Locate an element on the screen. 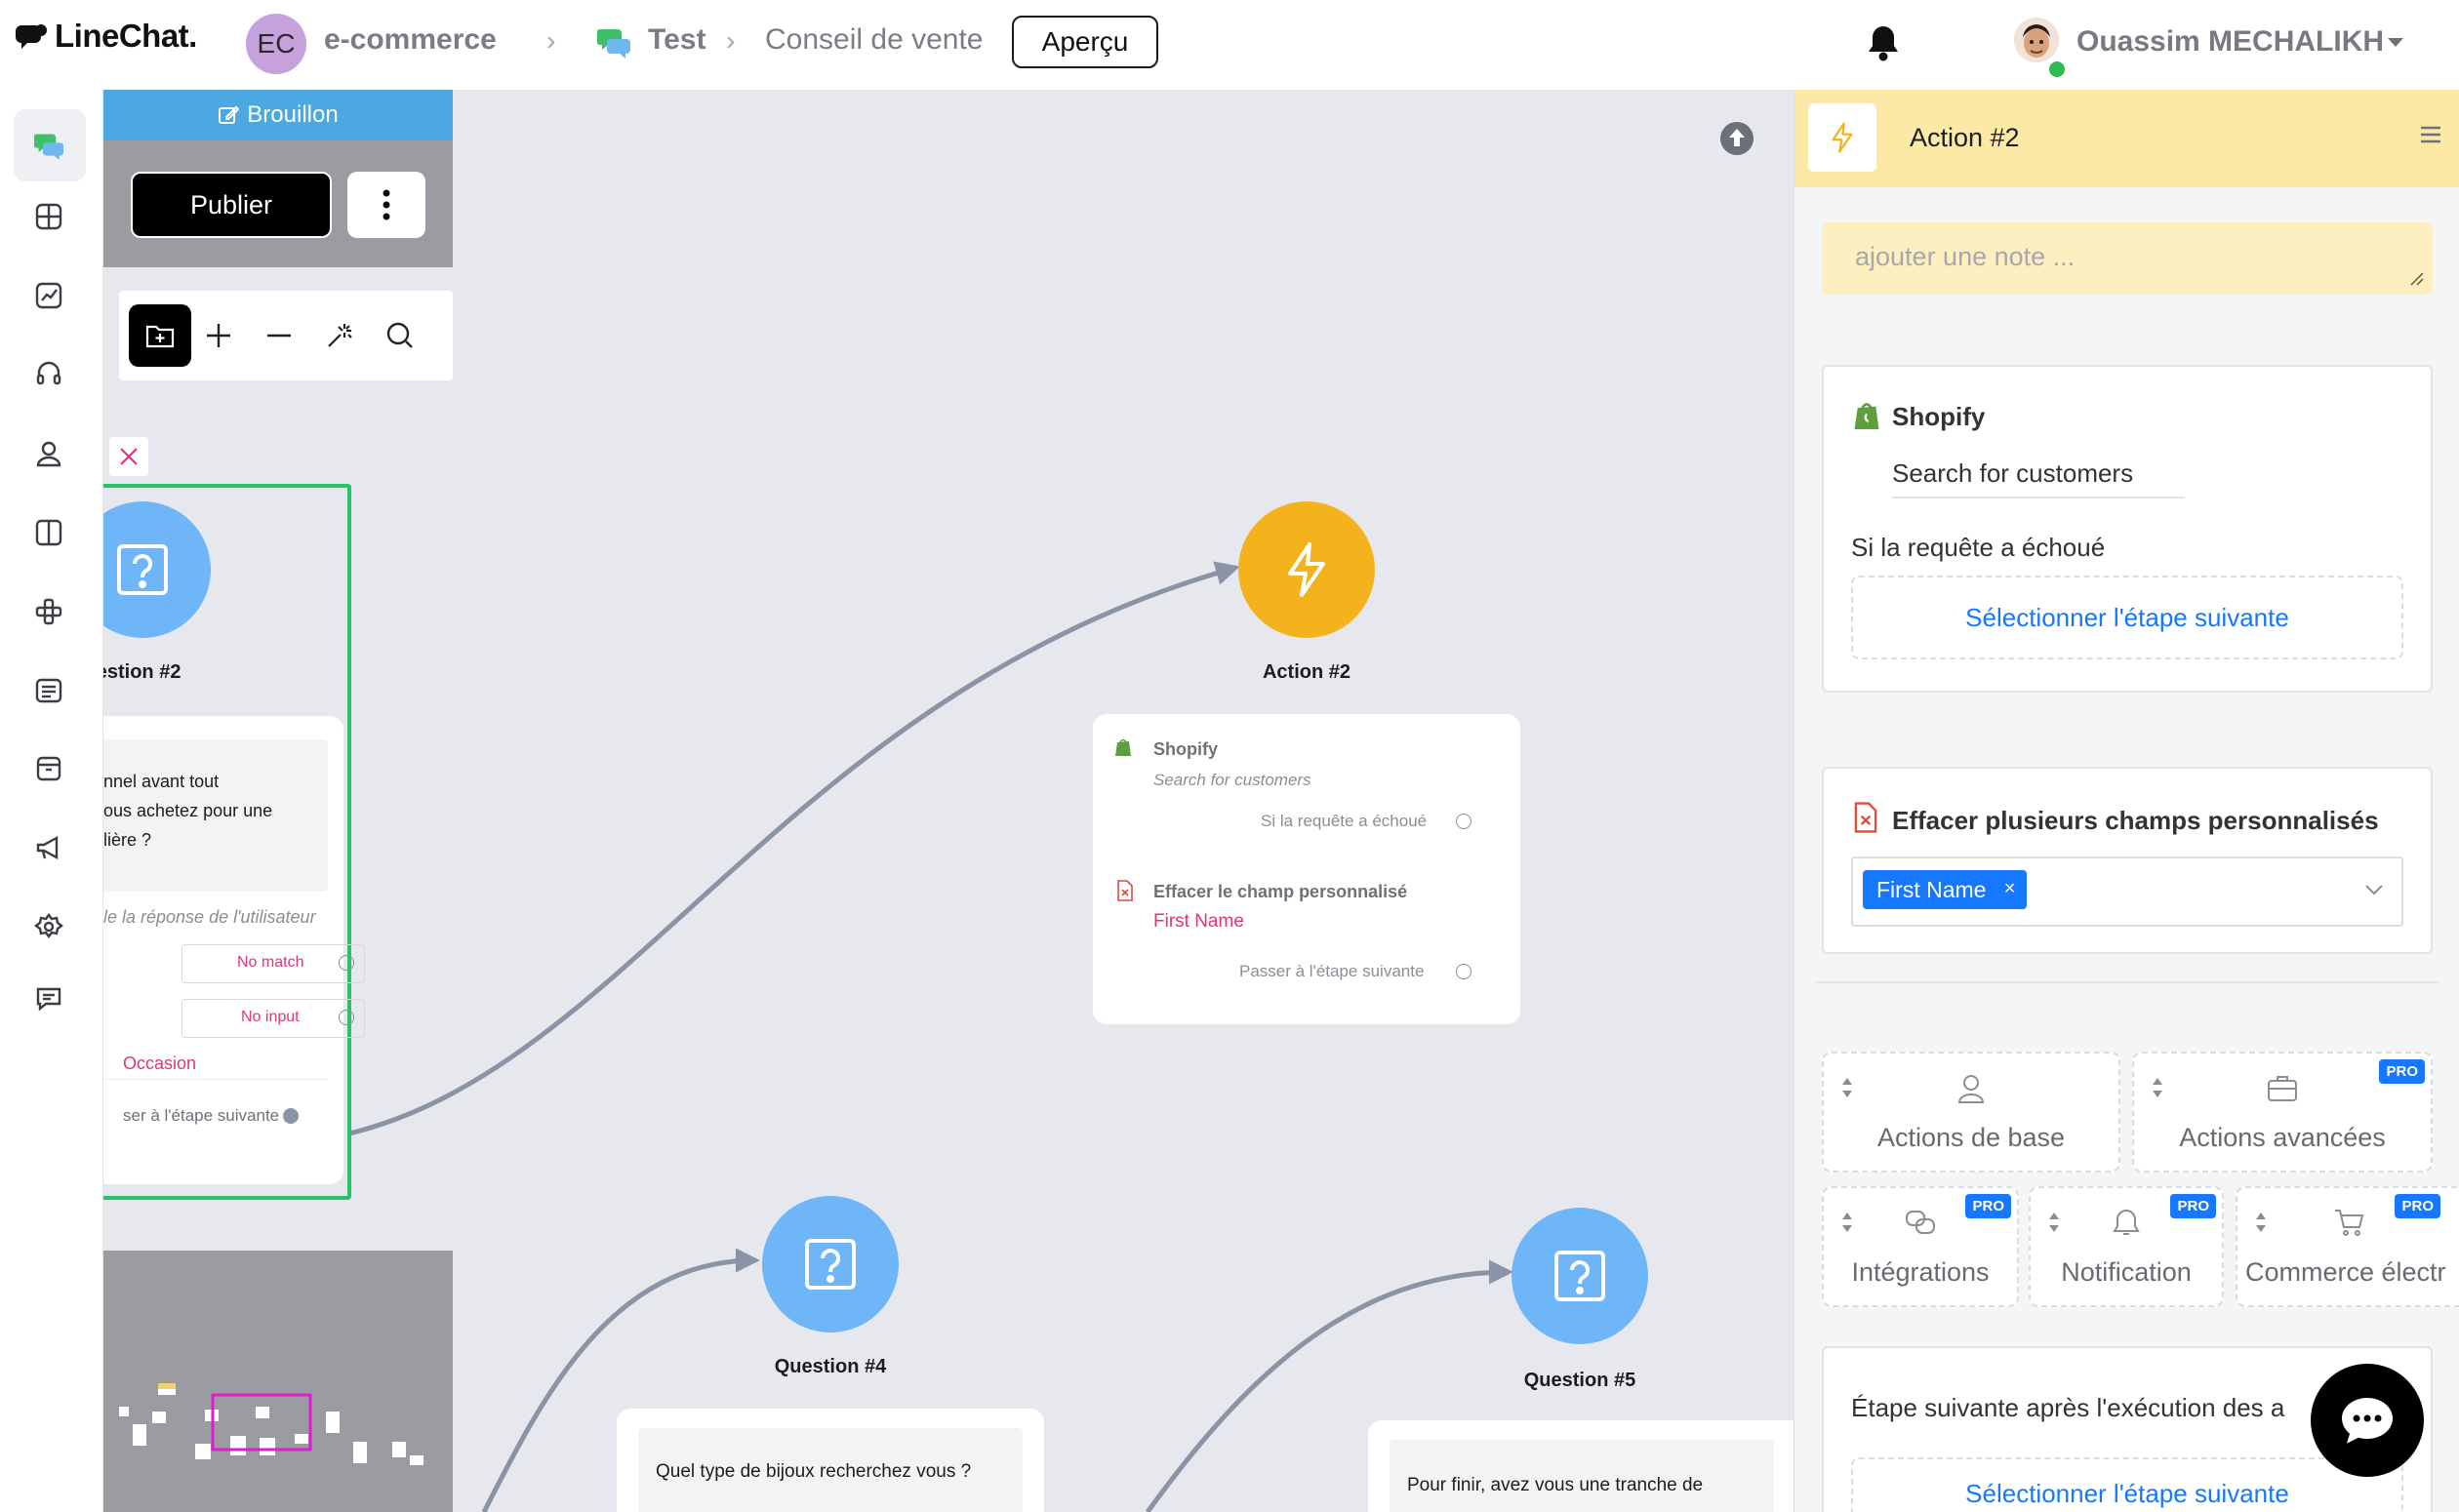 The image size is (2459, 1512). next-port is located at coordinates (1463, 971).